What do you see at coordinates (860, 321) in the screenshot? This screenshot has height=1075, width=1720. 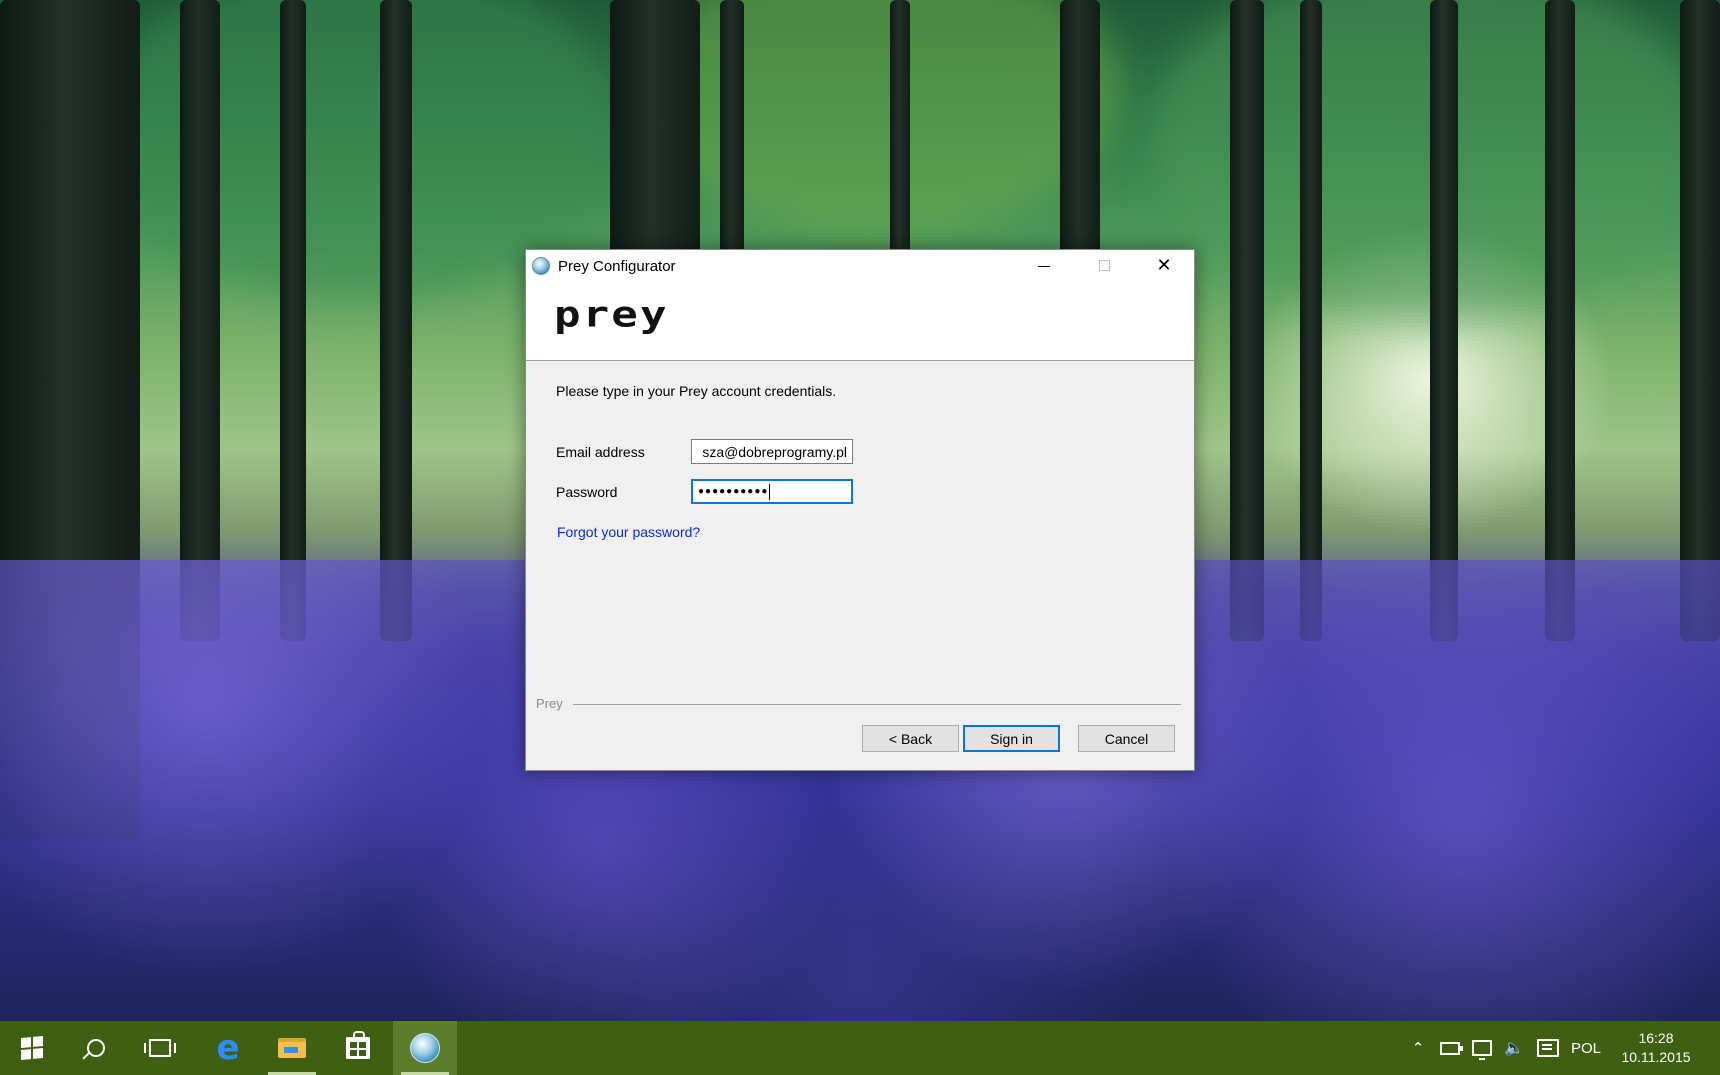 I see `header-banner: prey` at bounding box center [860, 321].